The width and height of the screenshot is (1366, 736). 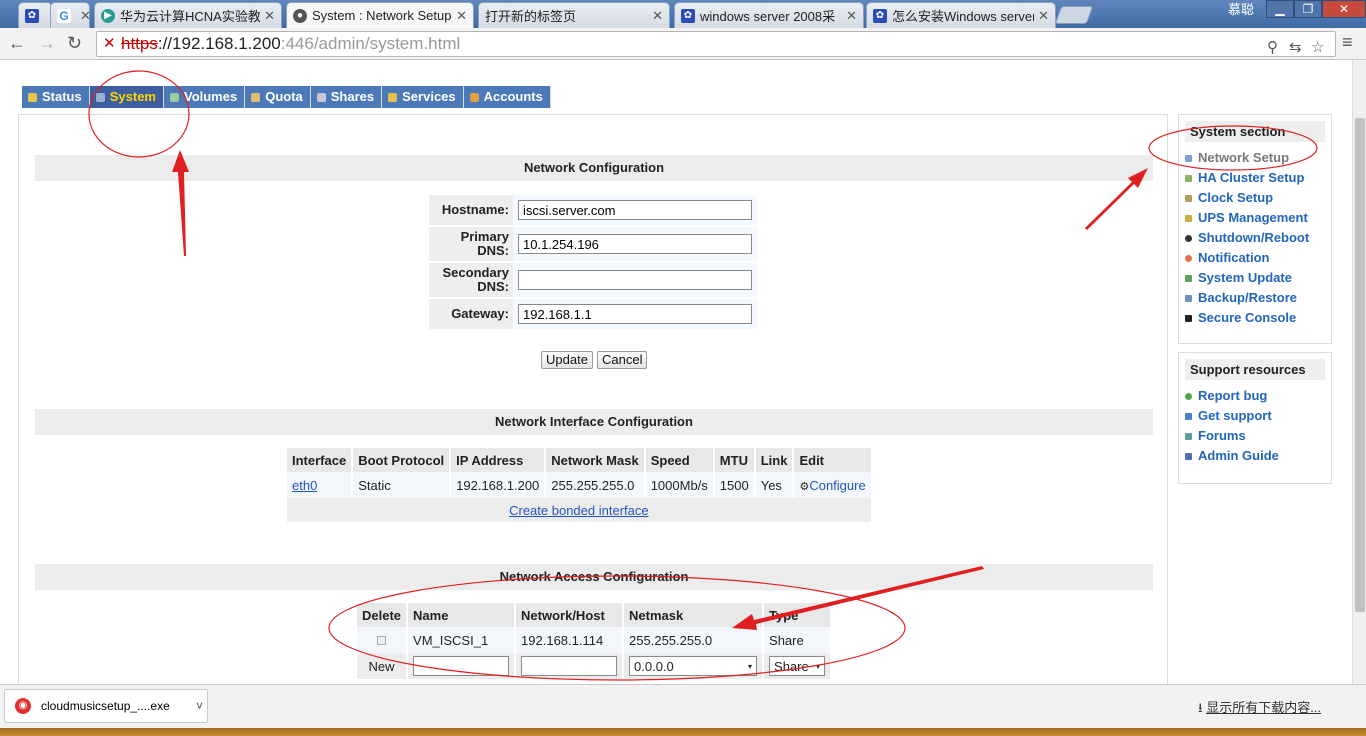 I want to click on interface-link: eth0, so click(x=304, y=485).